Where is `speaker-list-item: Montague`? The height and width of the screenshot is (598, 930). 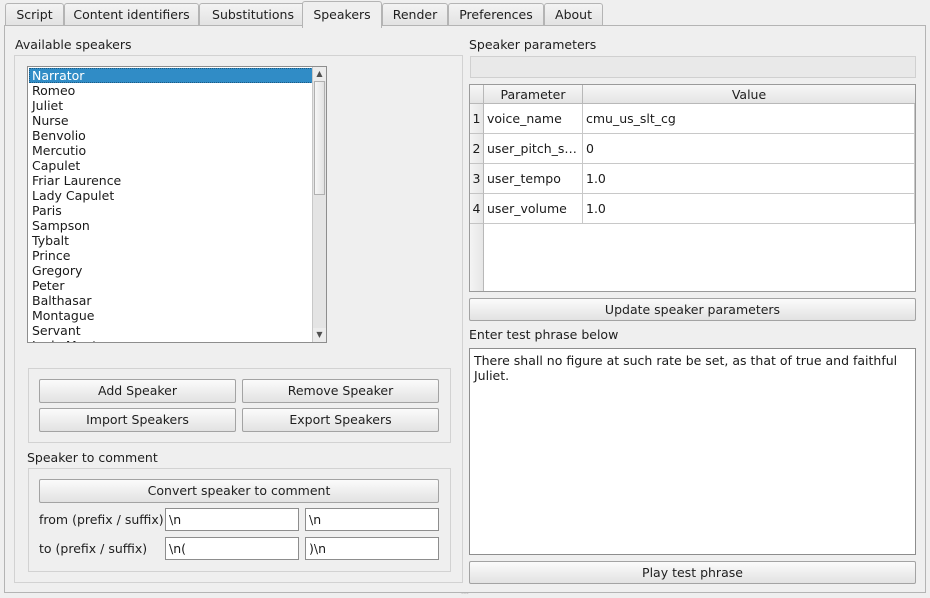
speaker-list-item: Montague is located at coordinates (171, 315).